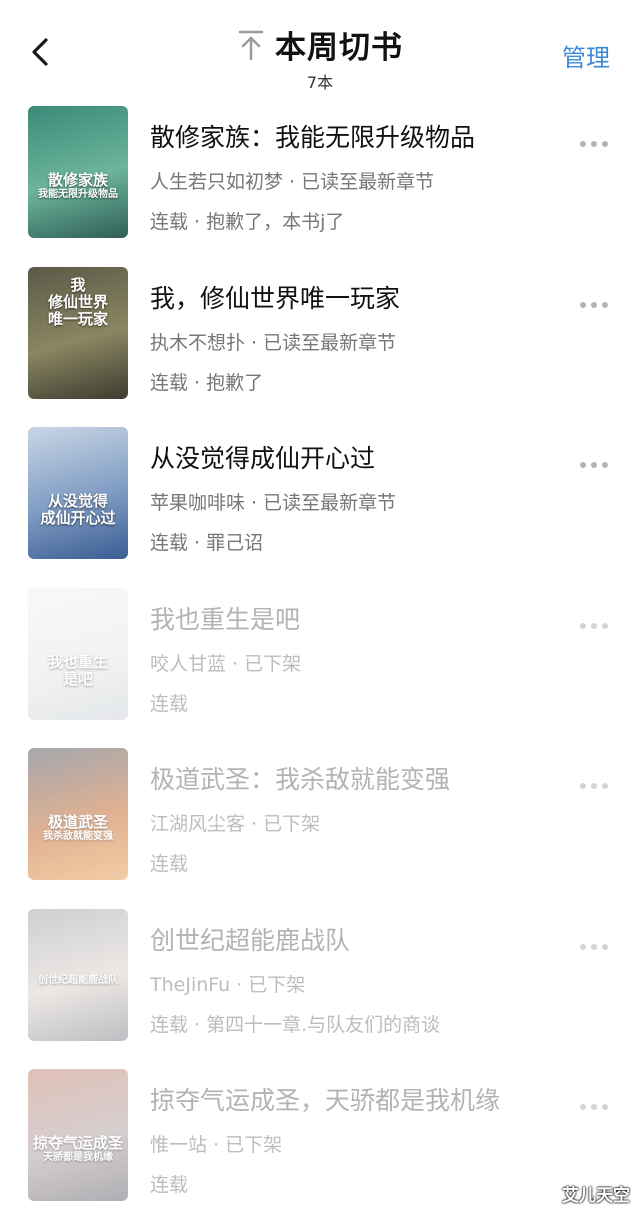  What do you see at coordinates (313, 137) in the screenshot?
I see `book-title: 散修家族：我能无限升级物品` at bounding box center [313, 137].